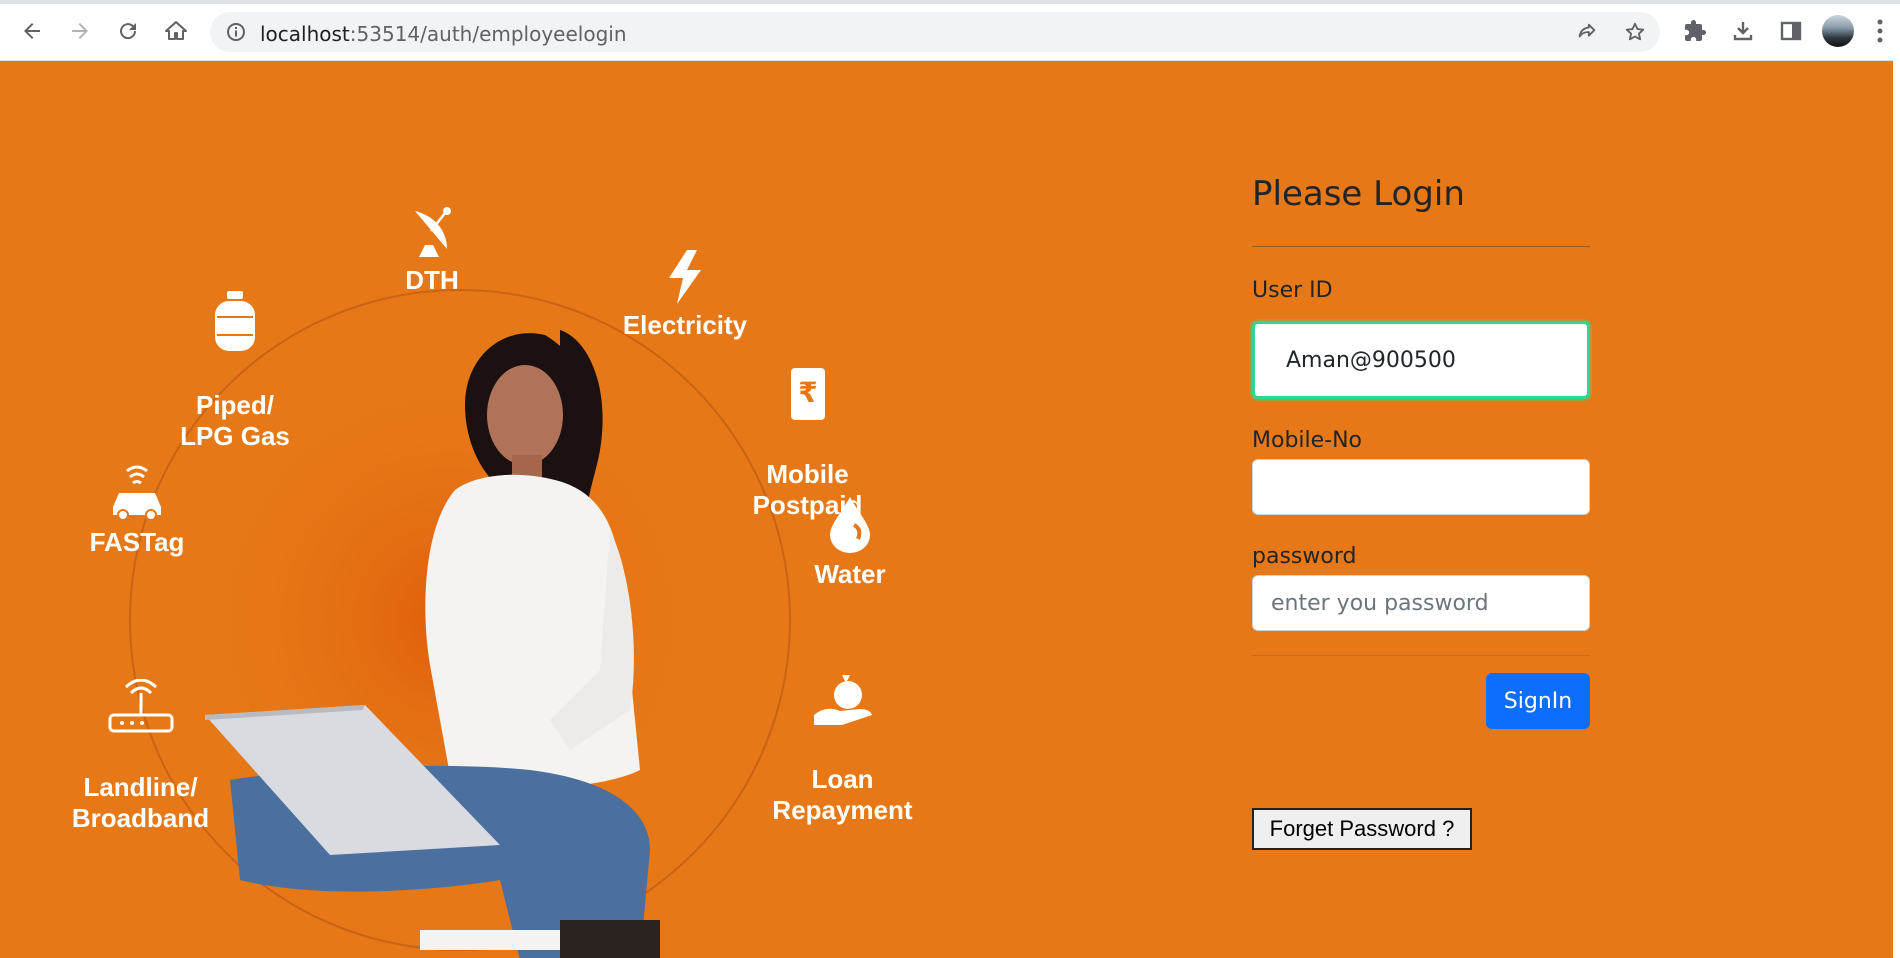 The height and width of the screenshot is (958, 1900). What do you see at coordinates (128, 31) in the screenshot?
I see `reload-icon` at bounding box center [128, 31].